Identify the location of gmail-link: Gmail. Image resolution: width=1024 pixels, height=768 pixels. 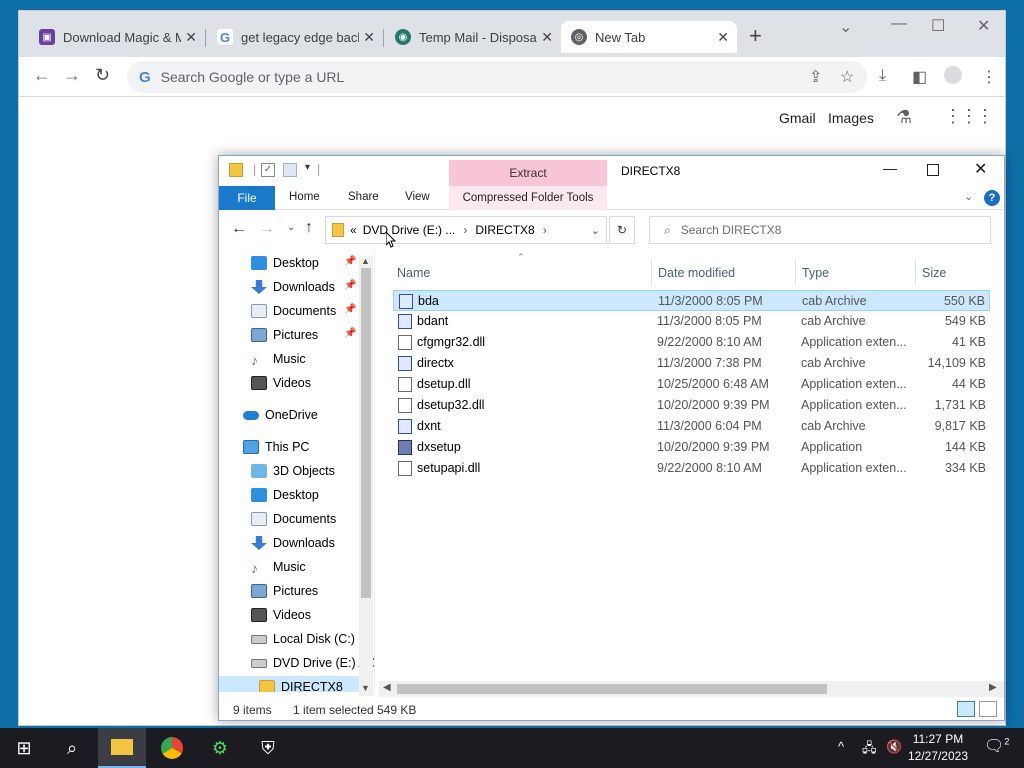
(797, 118).